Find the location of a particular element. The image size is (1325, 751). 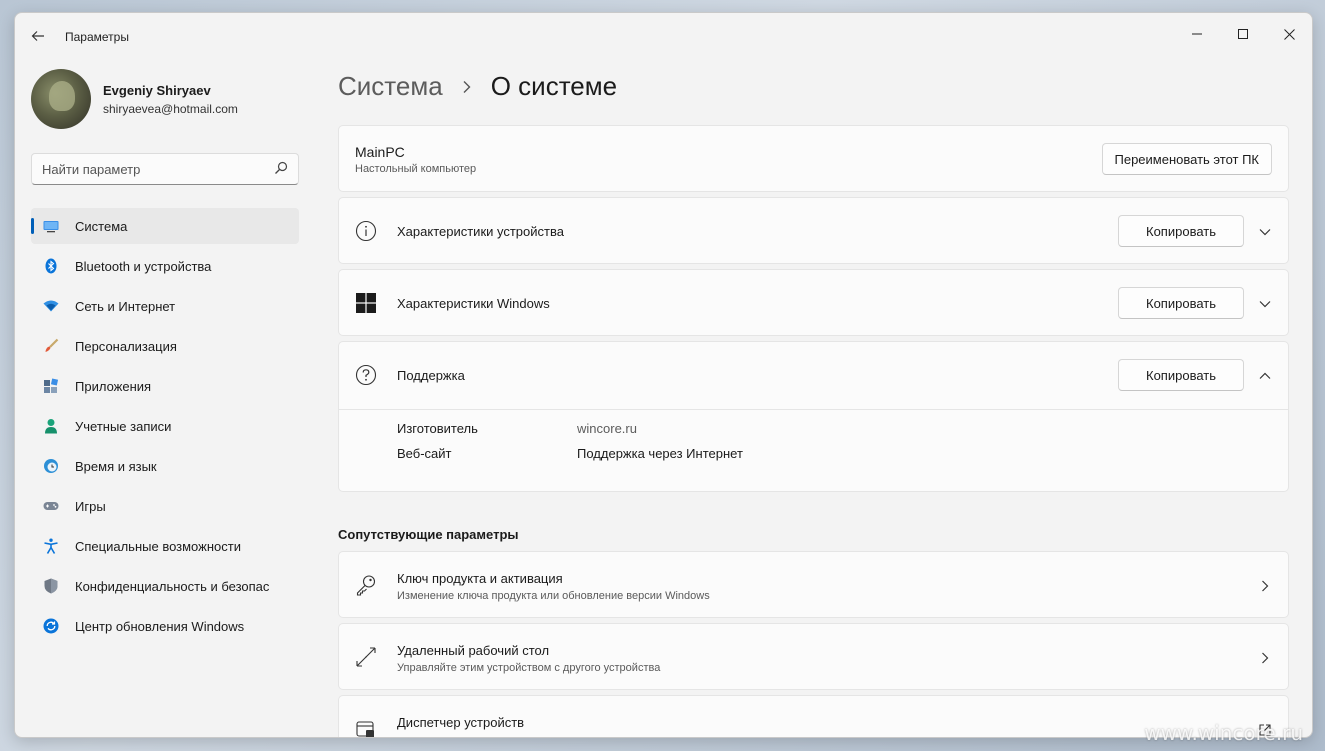

device-specs-title: Характеристики устройства is located at coordinates (480, 231).